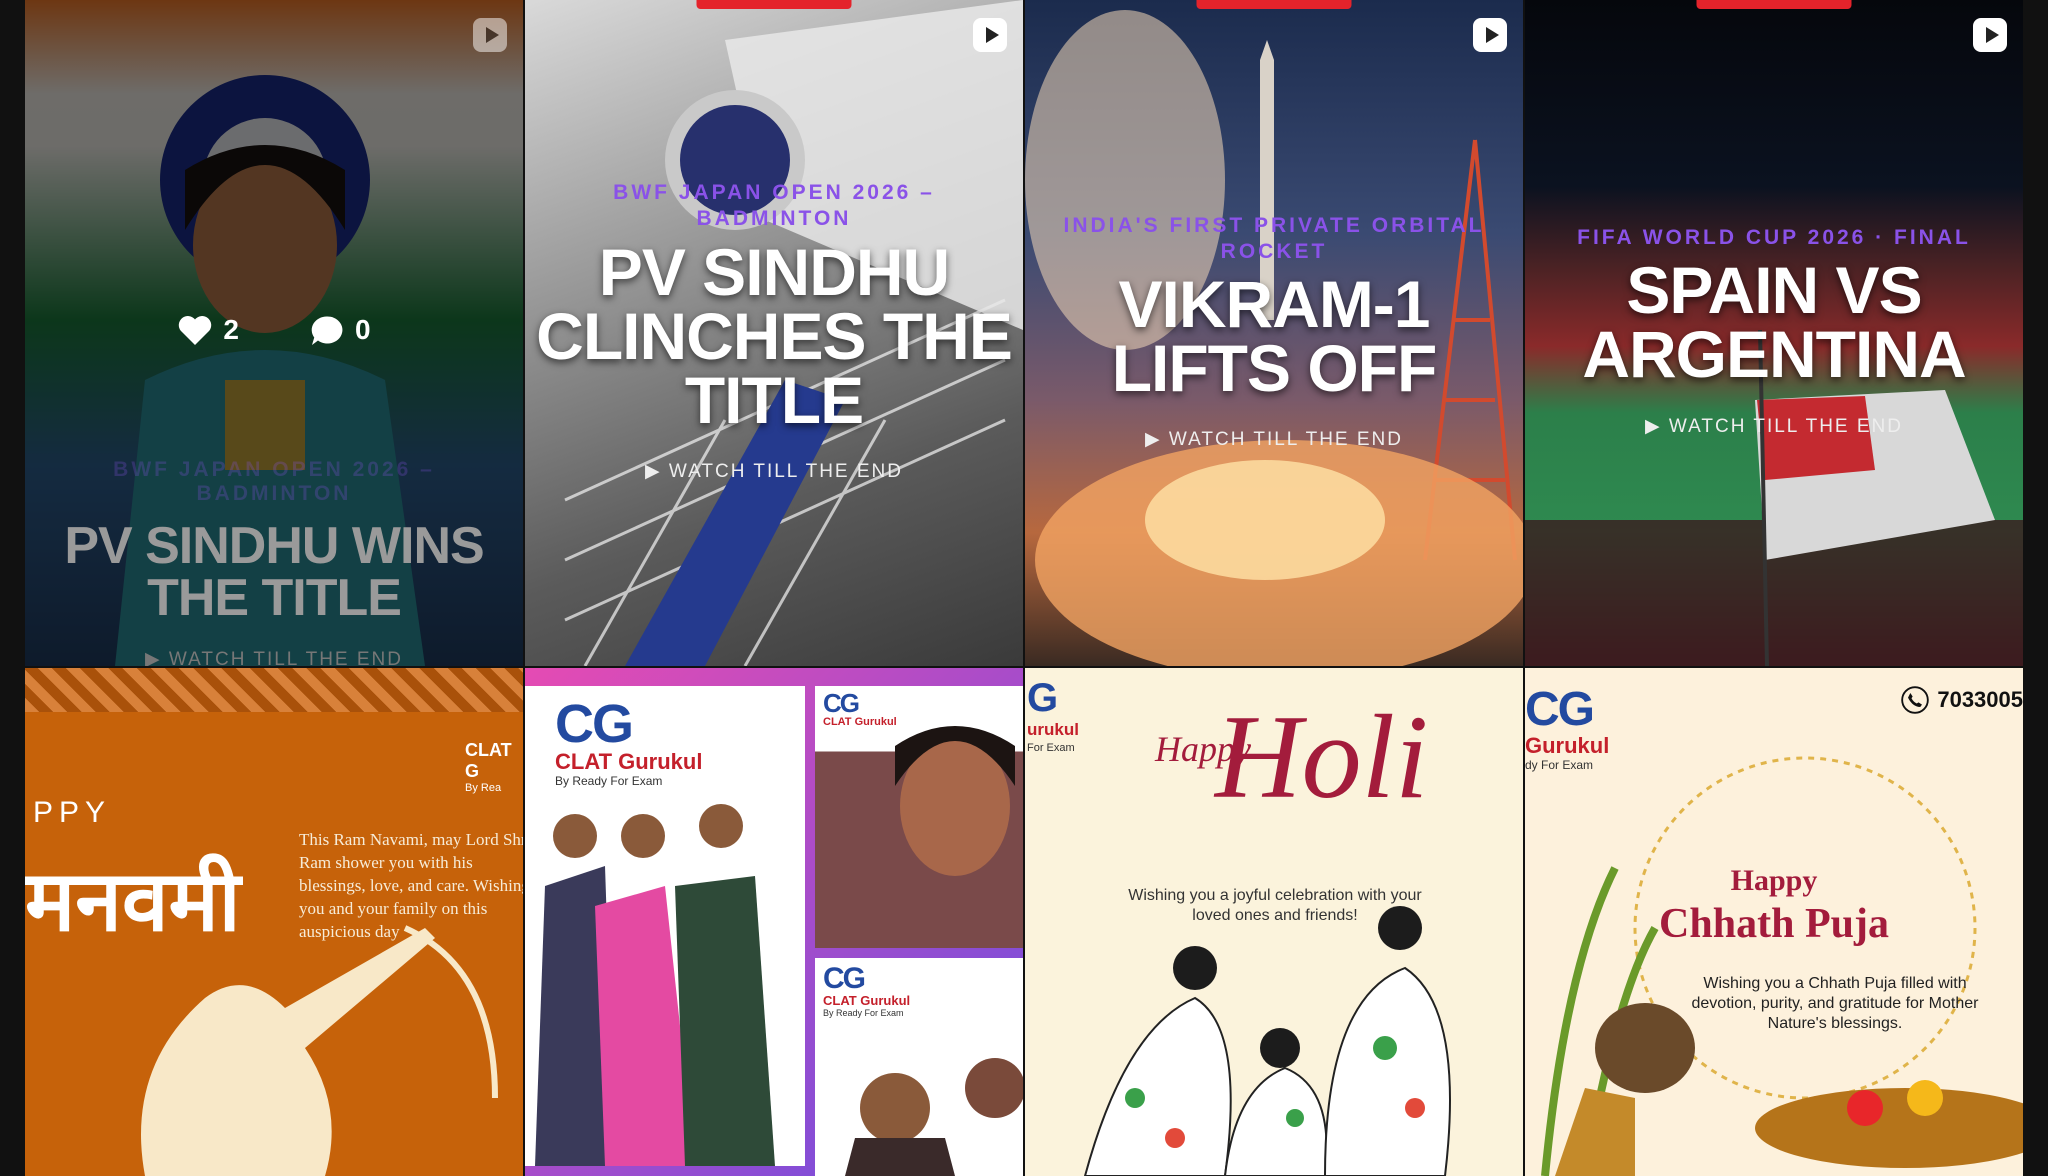 The image size is (2048, 1176). What do you see at coordinates (1274, 238) in the screenshot?
I see `post-kicker: India's First Private Orbital Rocket` at bounding box center [1274, 238].